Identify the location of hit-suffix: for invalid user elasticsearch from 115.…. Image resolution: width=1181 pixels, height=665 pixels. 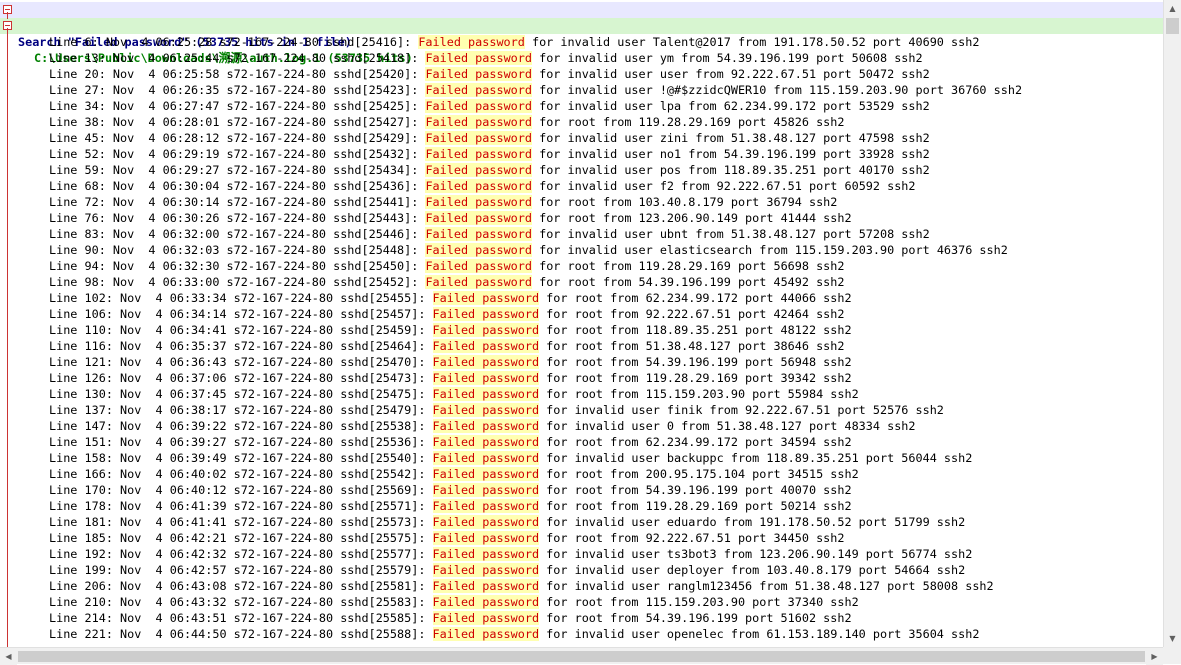
(769, 250).